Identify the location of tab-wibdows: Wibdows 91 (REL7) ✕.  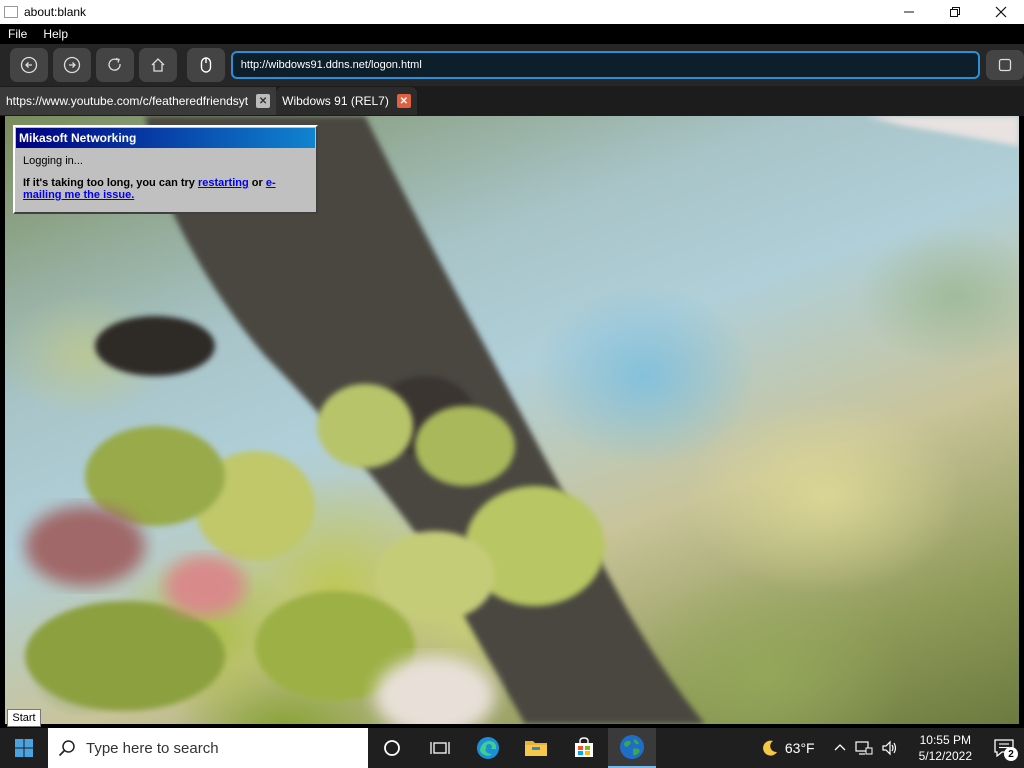
(346, 101).